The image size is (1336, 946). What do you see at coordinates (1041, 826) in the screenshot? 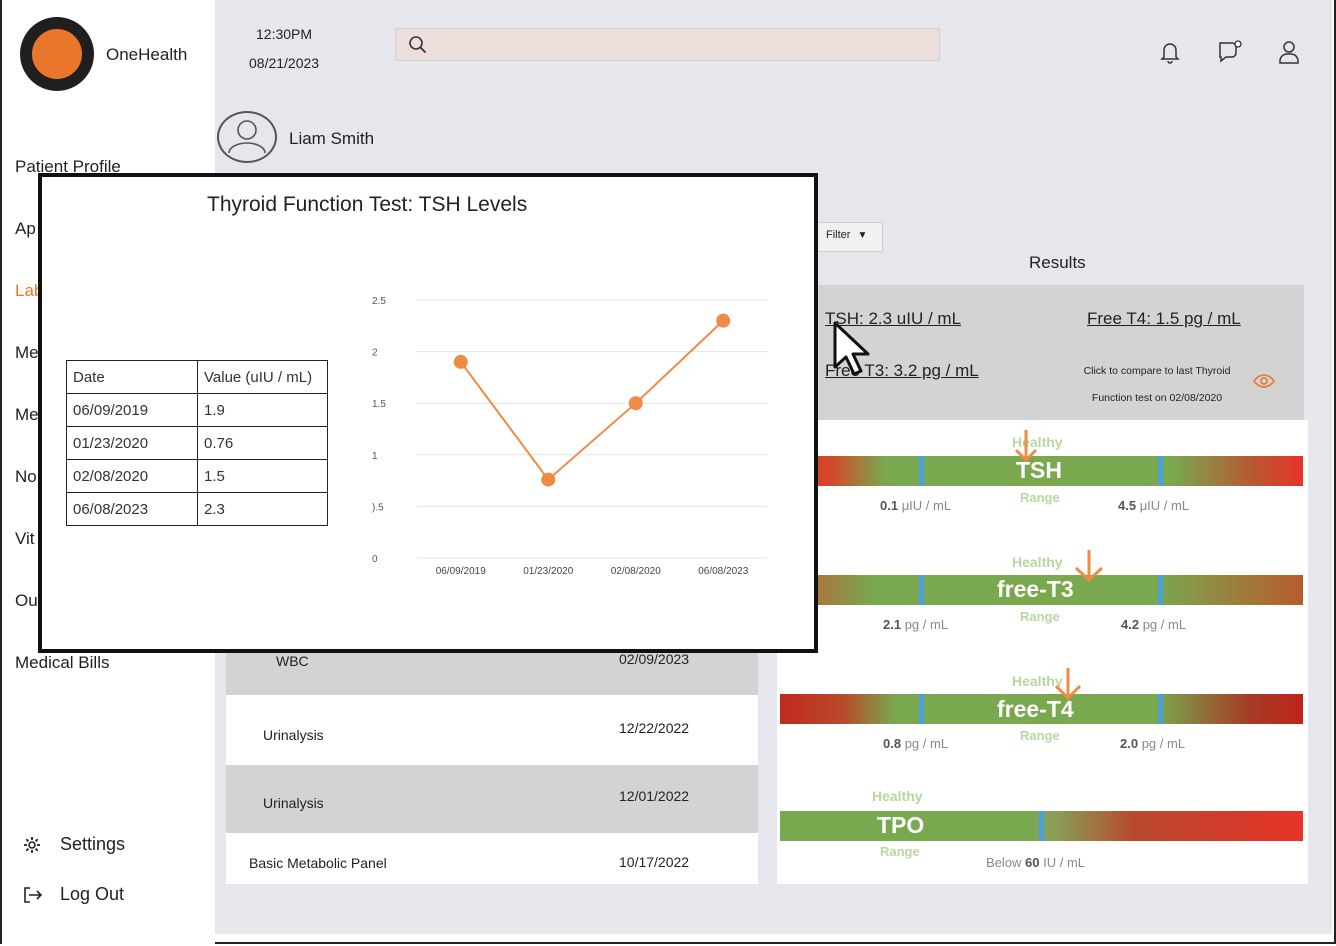
I see `tpo-high-marker` at bounding box center [1041, 826].